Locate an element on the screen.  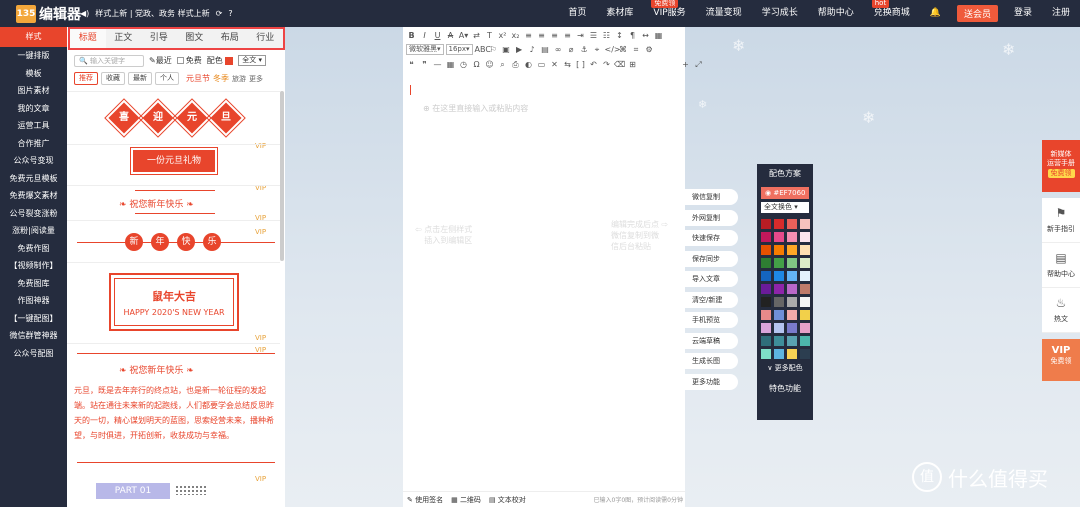
sidebar-item-templates: 模板 is located at coordinates (33, 74).